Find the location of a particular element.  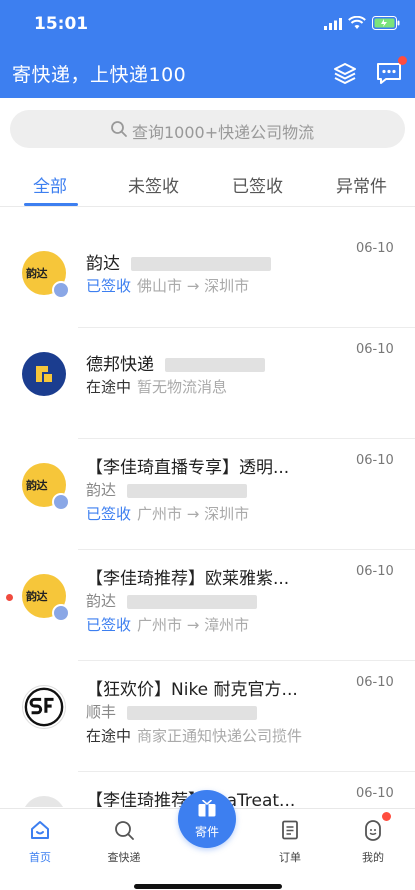

tab-signed: 已签收 is located at coordinates (257, 184).